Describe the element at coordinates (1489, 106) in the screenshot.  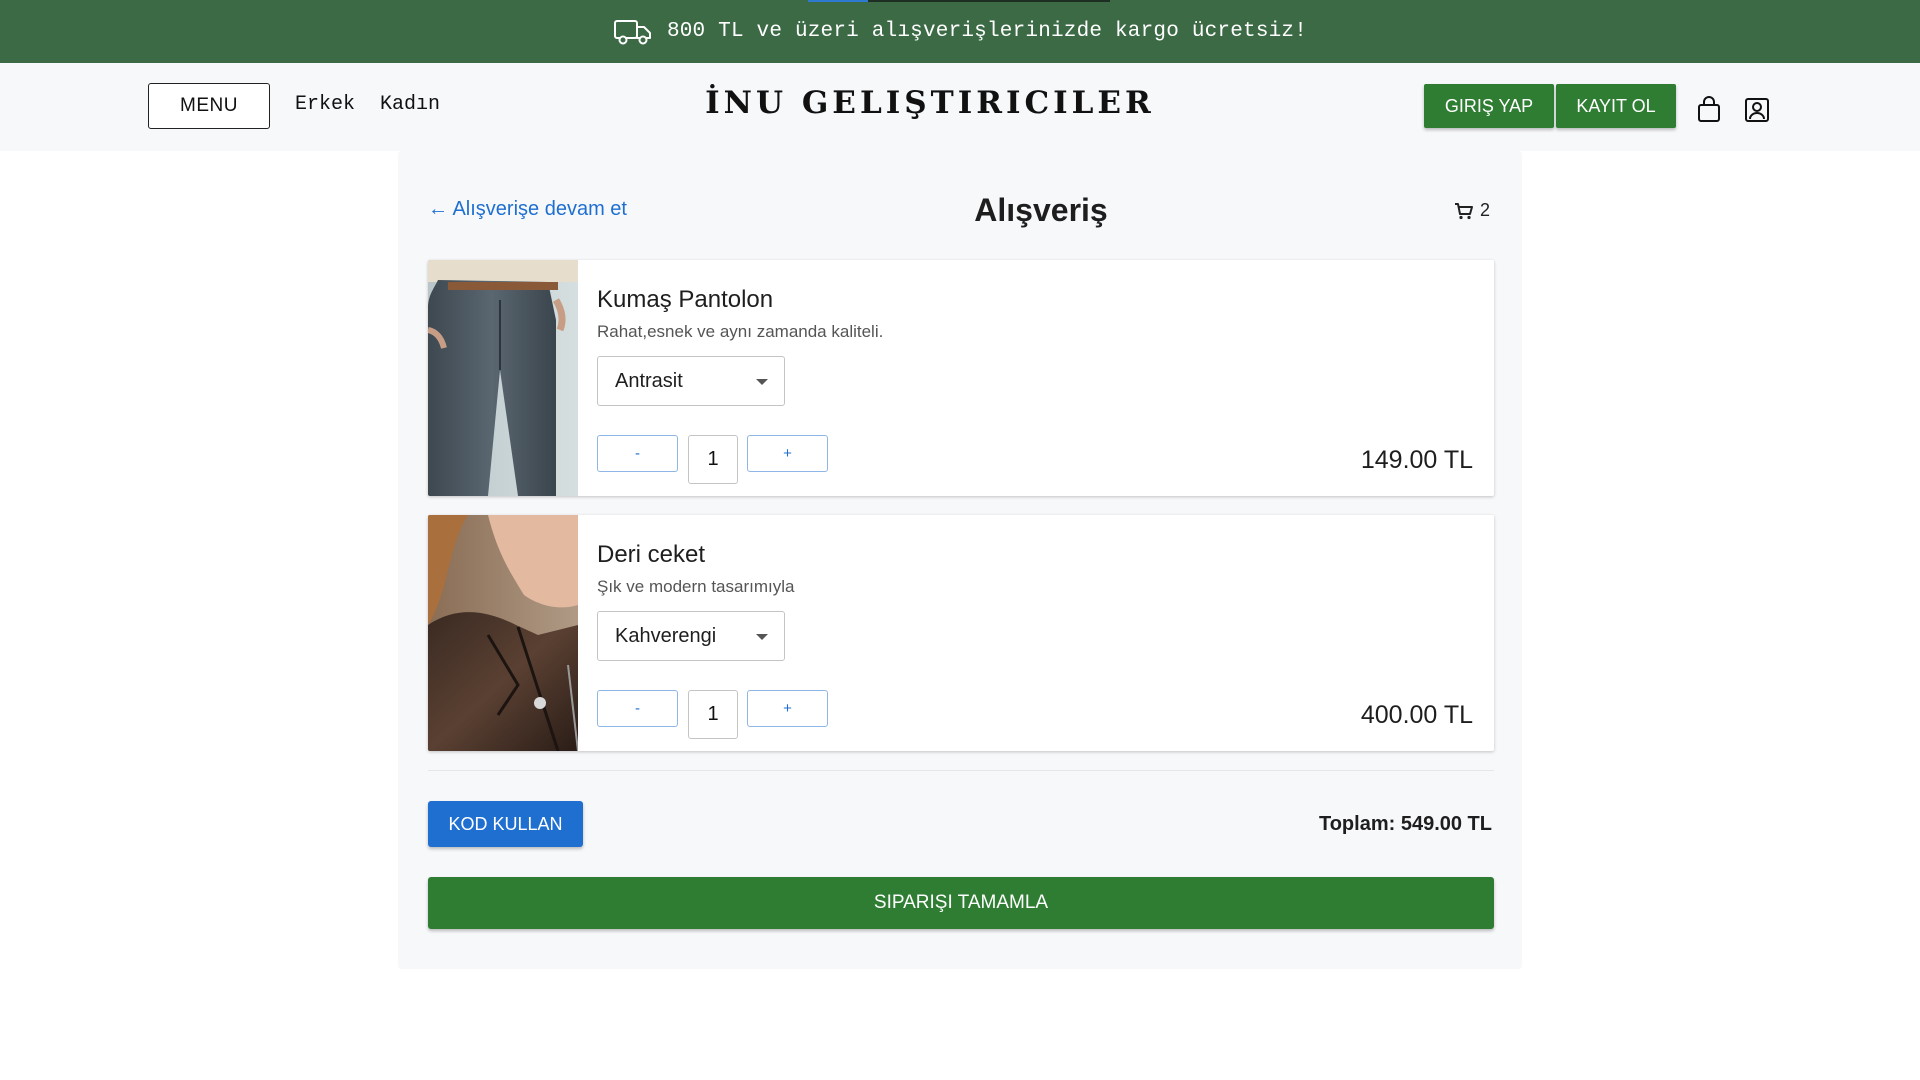
I see `login-button: GIRIŞ YAP` at that location.